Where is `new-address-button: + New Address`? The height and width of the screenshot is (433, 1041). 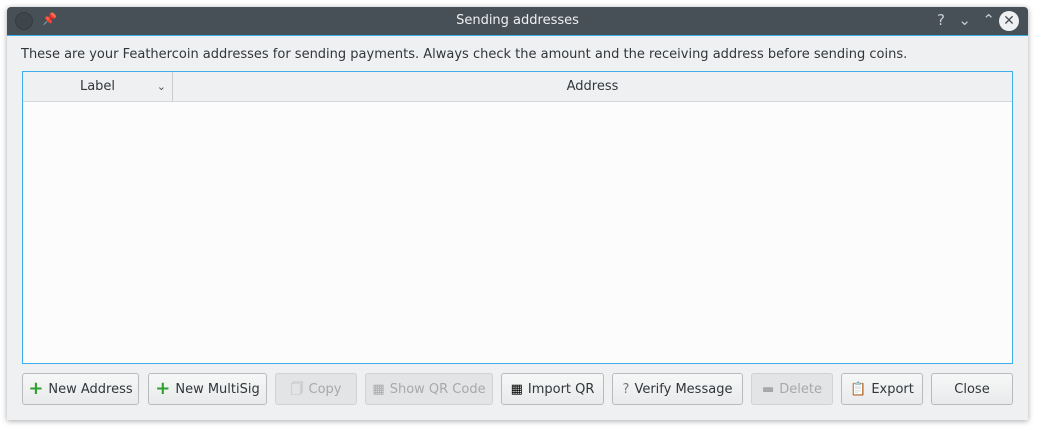 new-address-button: + New Address is located at coordinates (80, 389).